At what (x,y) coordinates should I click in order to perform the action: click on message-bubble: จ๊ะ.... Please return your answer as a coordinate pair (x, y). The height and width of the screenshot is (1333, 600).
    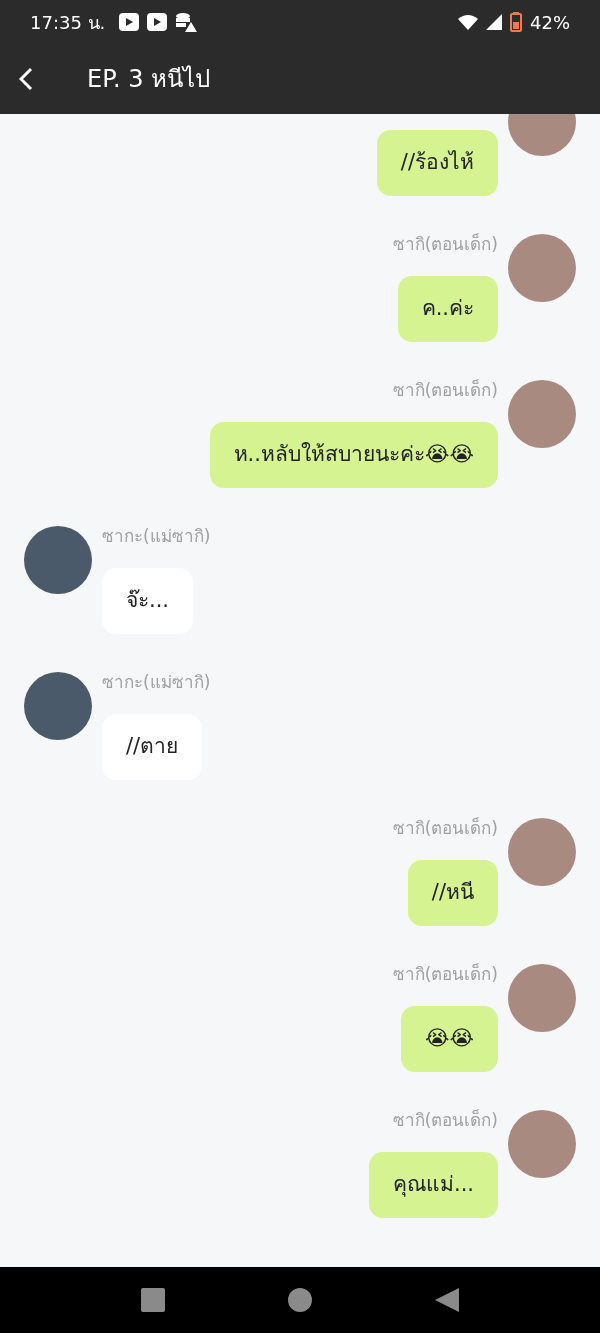
    Looking at the image, I should click on (148, 601).